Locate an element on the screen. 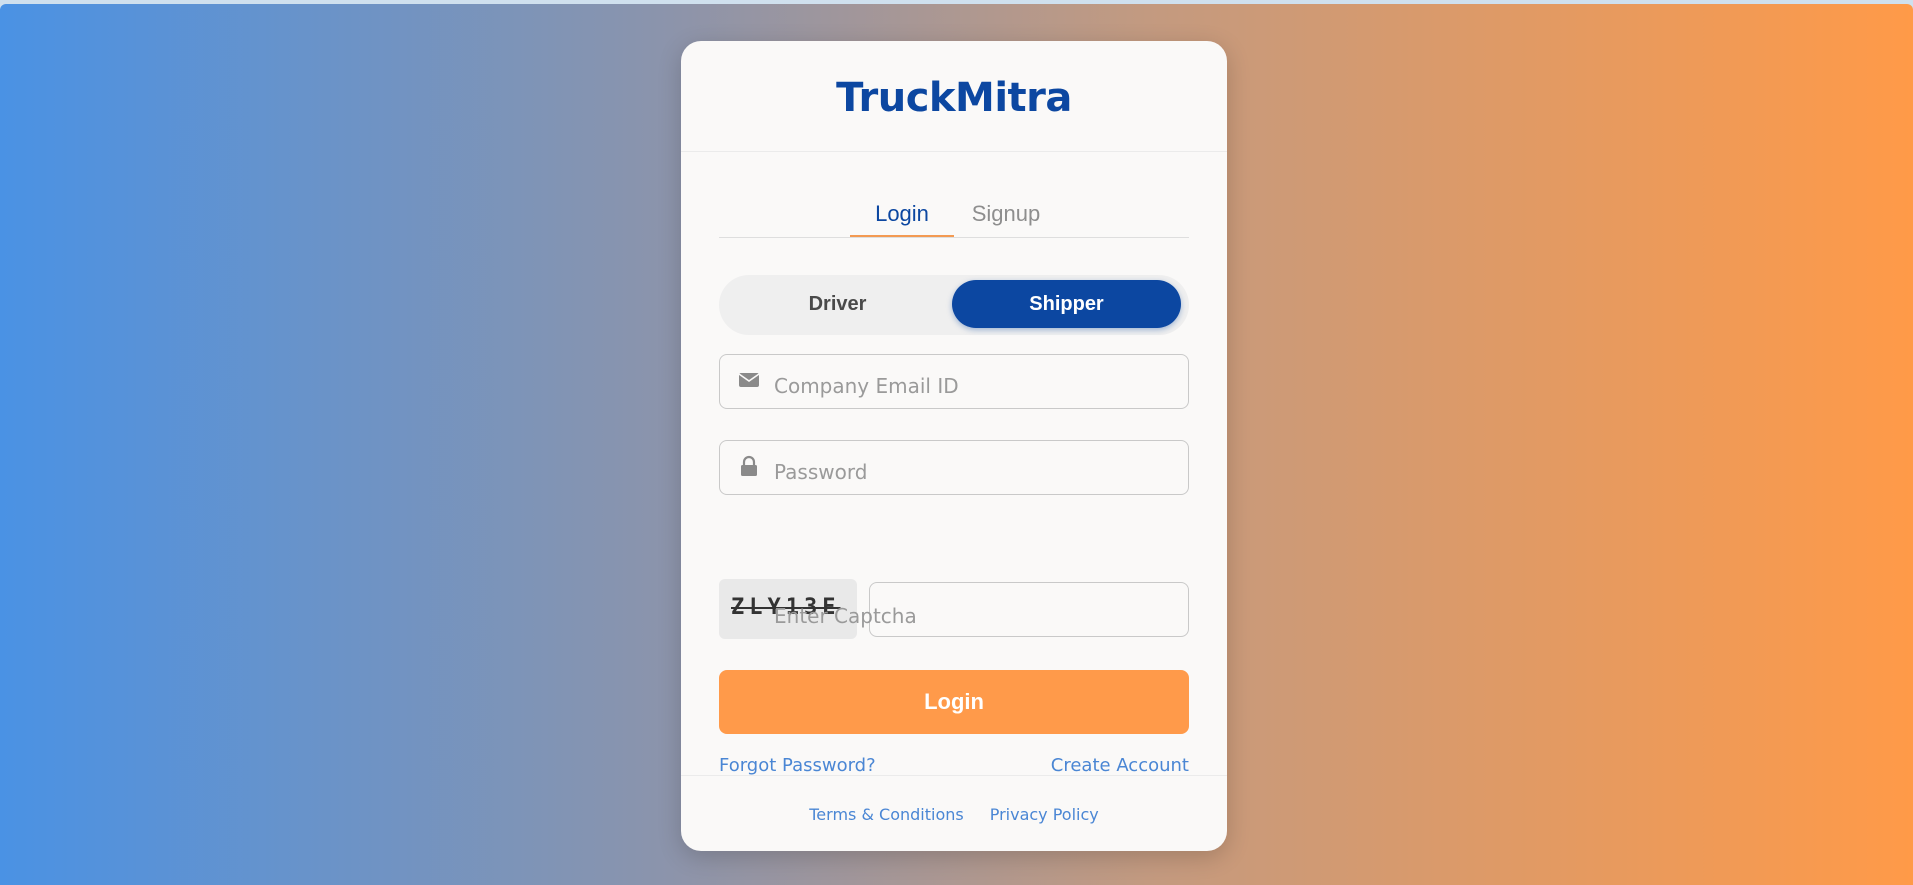 Image resolution: width=1913 pixels, height=885 pixels. captcha-row: ZLY13E is located at coordinates (954, 611).